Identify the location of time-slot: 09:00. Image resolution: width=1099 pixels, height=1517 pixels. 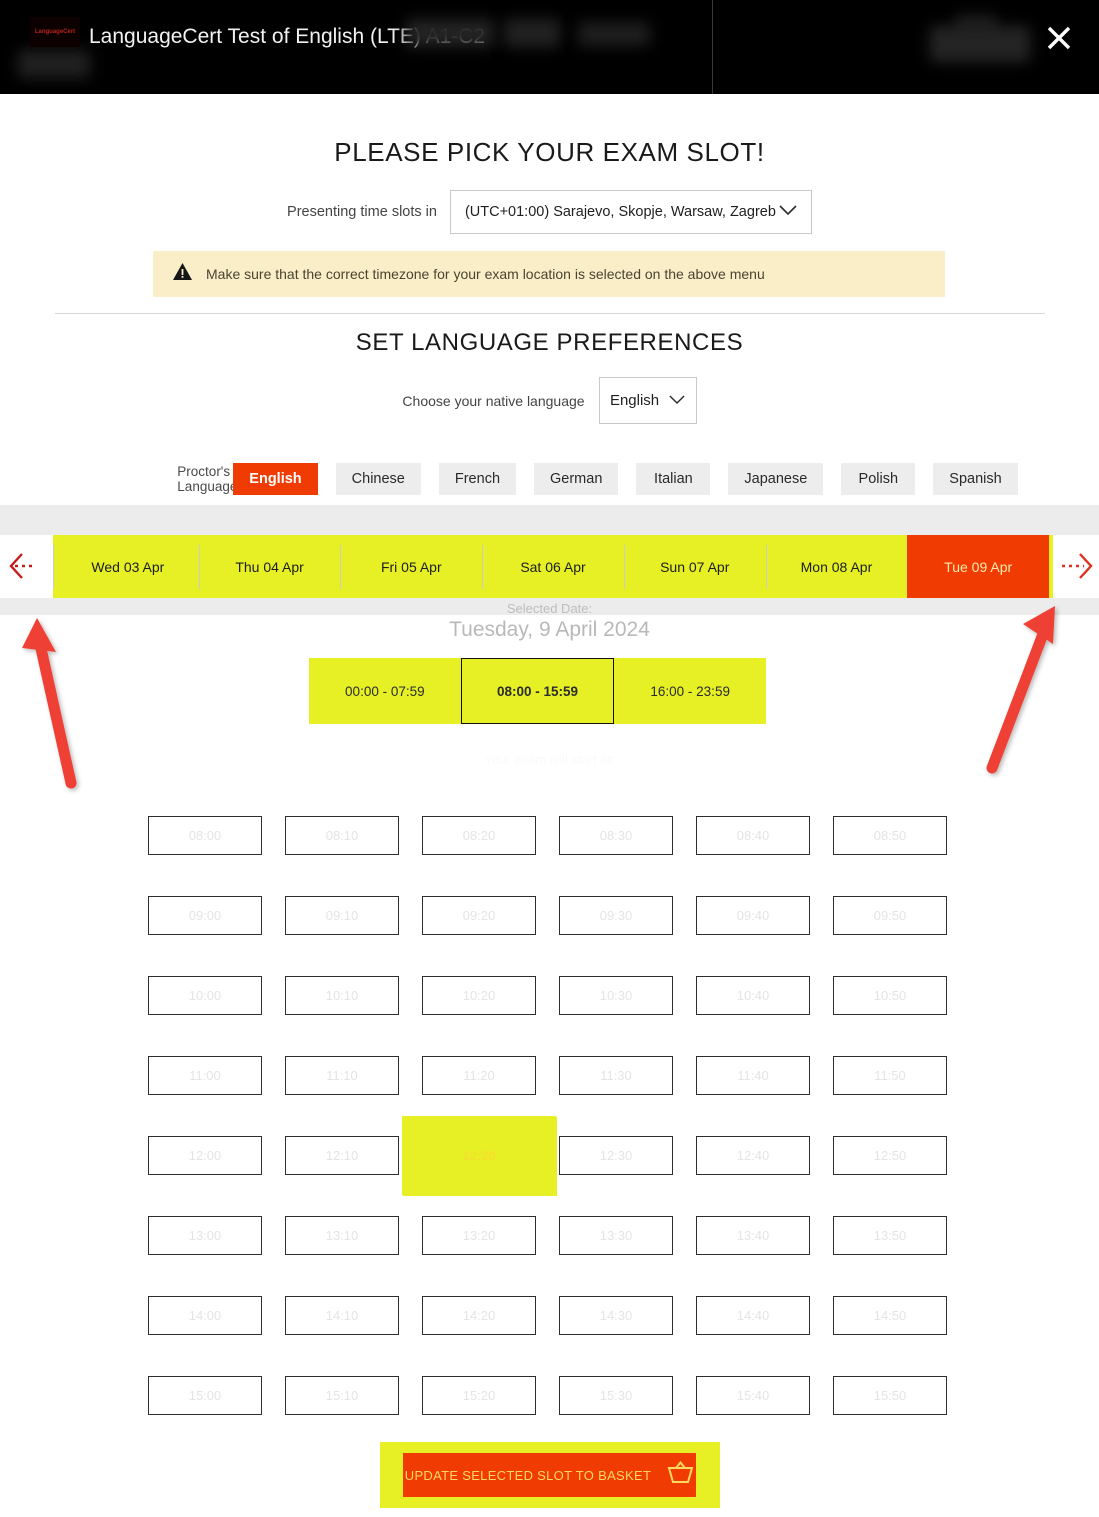
(205, 915).